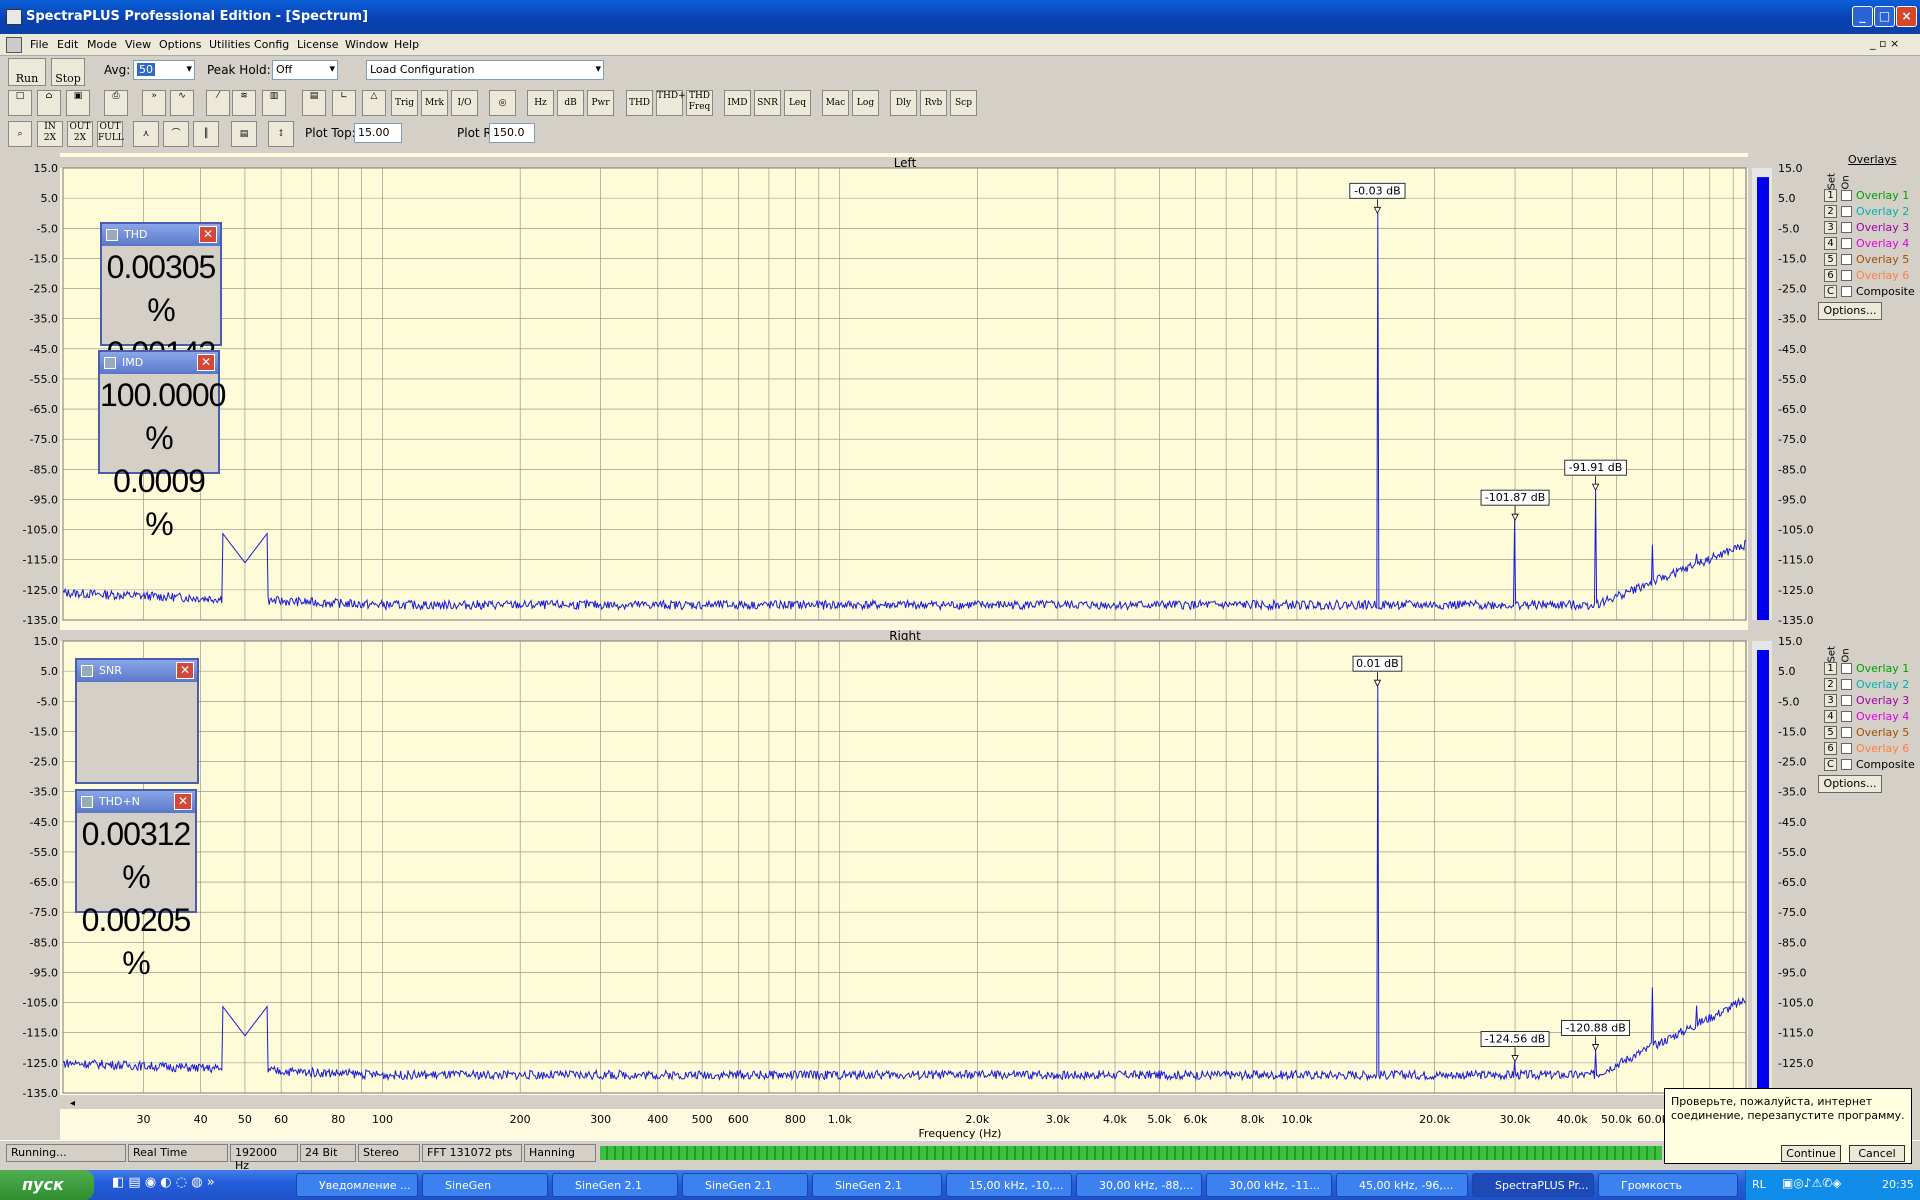  Describe the element at coordinates (154, 103) in the screenshot. I see `forward-icon: »` at that location.